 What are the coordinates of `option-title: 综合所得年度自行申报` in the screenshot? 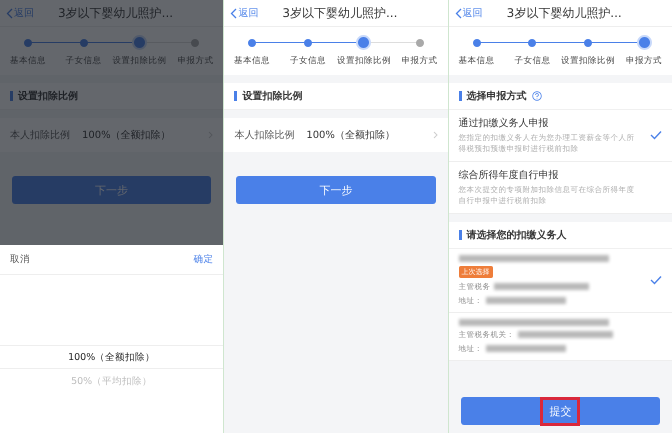 It's located at (509, 175).